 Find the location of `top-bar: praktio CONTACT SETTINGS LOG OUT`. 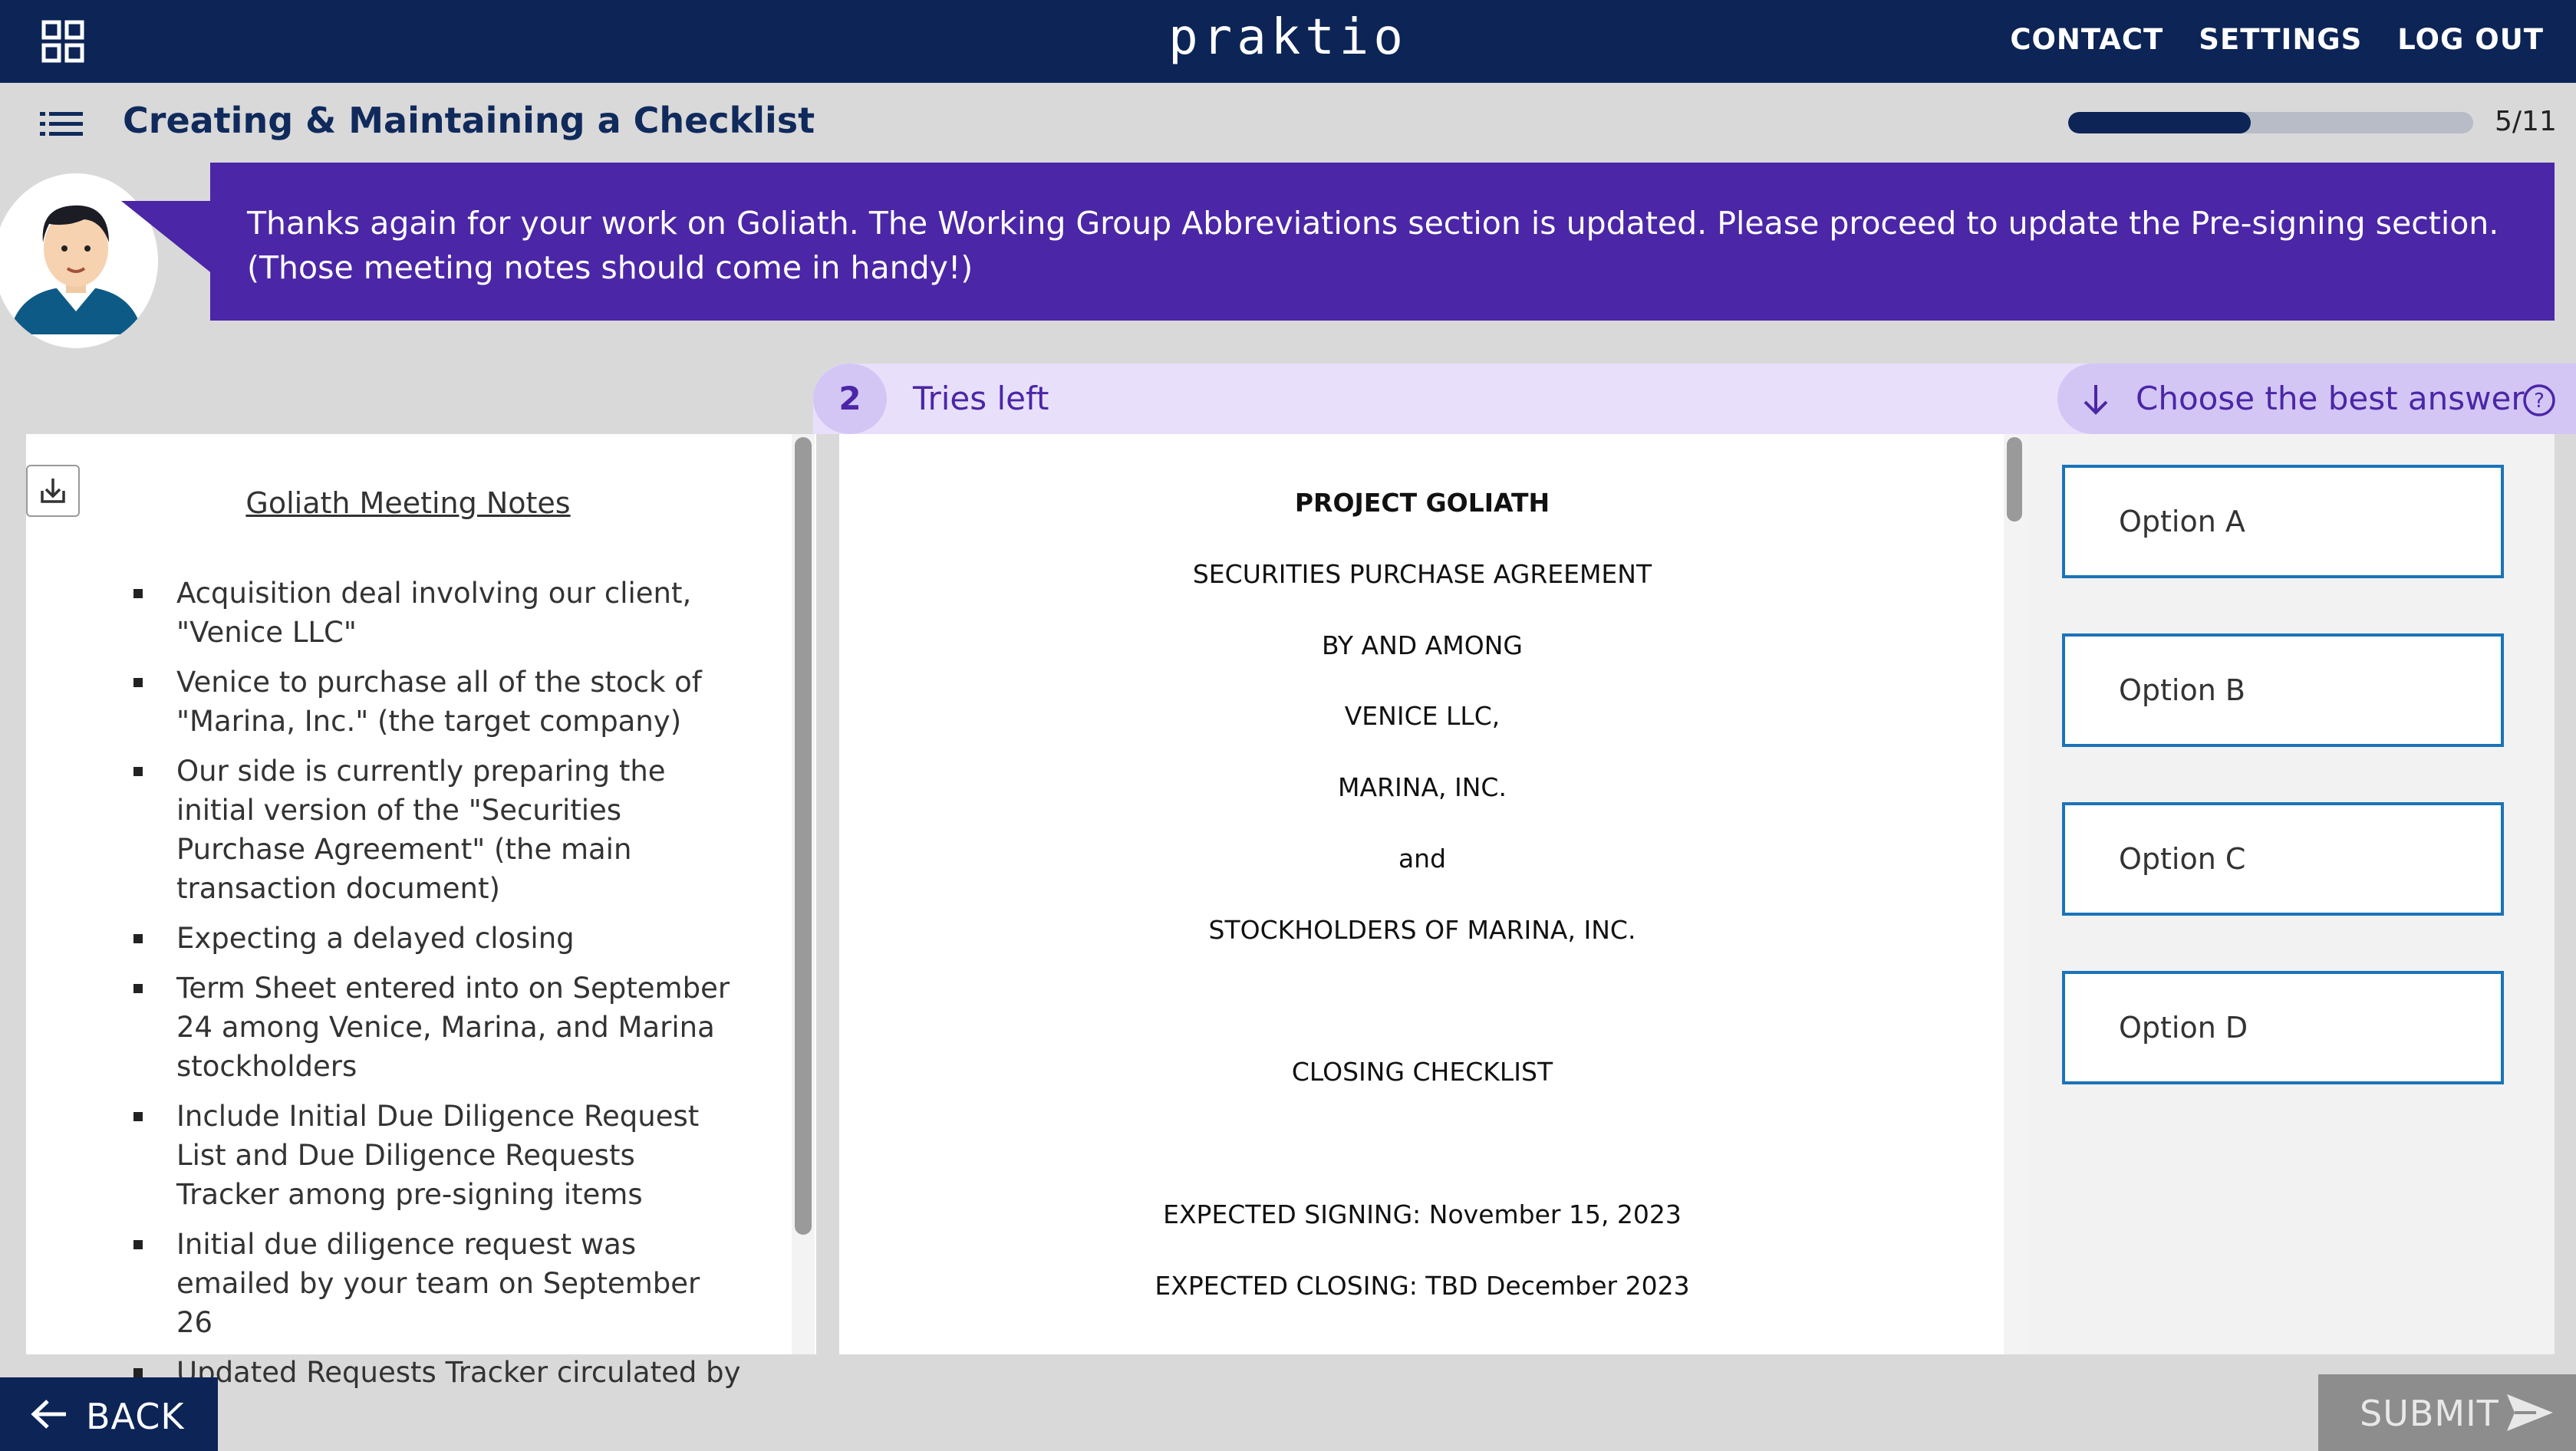

top-bar: praktio CONTACT SETTINGS LOG OUT is located at coordinates (1288, 41).